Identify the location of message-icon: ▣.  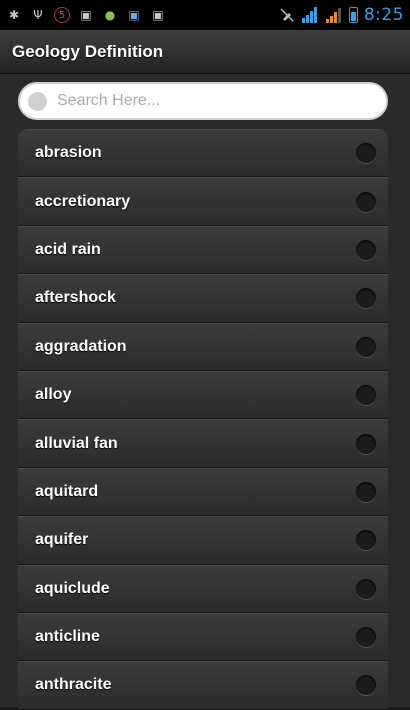
(158, 15).